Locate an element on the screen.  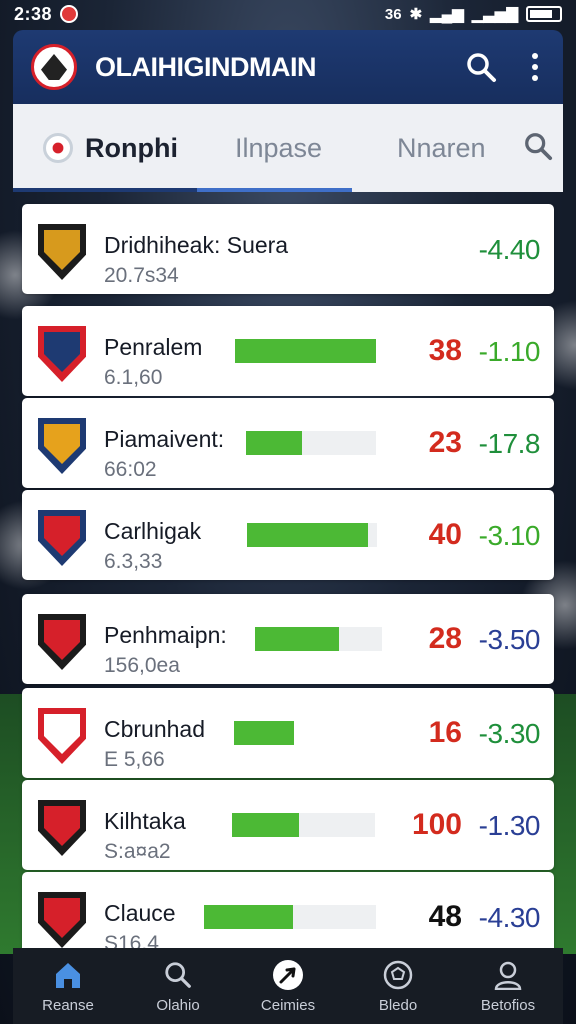
team-name: Piamaivent: is located at coordinates (164, 439).